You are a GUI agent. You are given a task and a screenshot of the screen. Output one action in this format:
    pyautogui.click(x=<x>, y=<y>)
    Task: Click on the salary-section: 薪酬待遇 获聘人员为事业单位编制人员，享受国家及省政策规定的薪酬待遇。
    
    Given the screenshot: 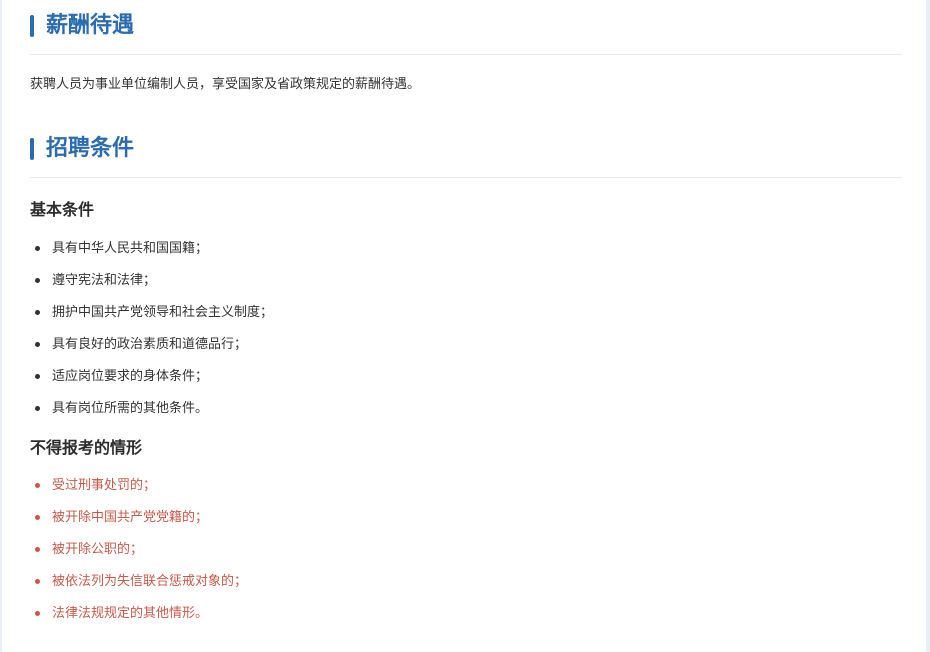 What is the action you would take?
    pyautogui.click(x=466, y=46)
    